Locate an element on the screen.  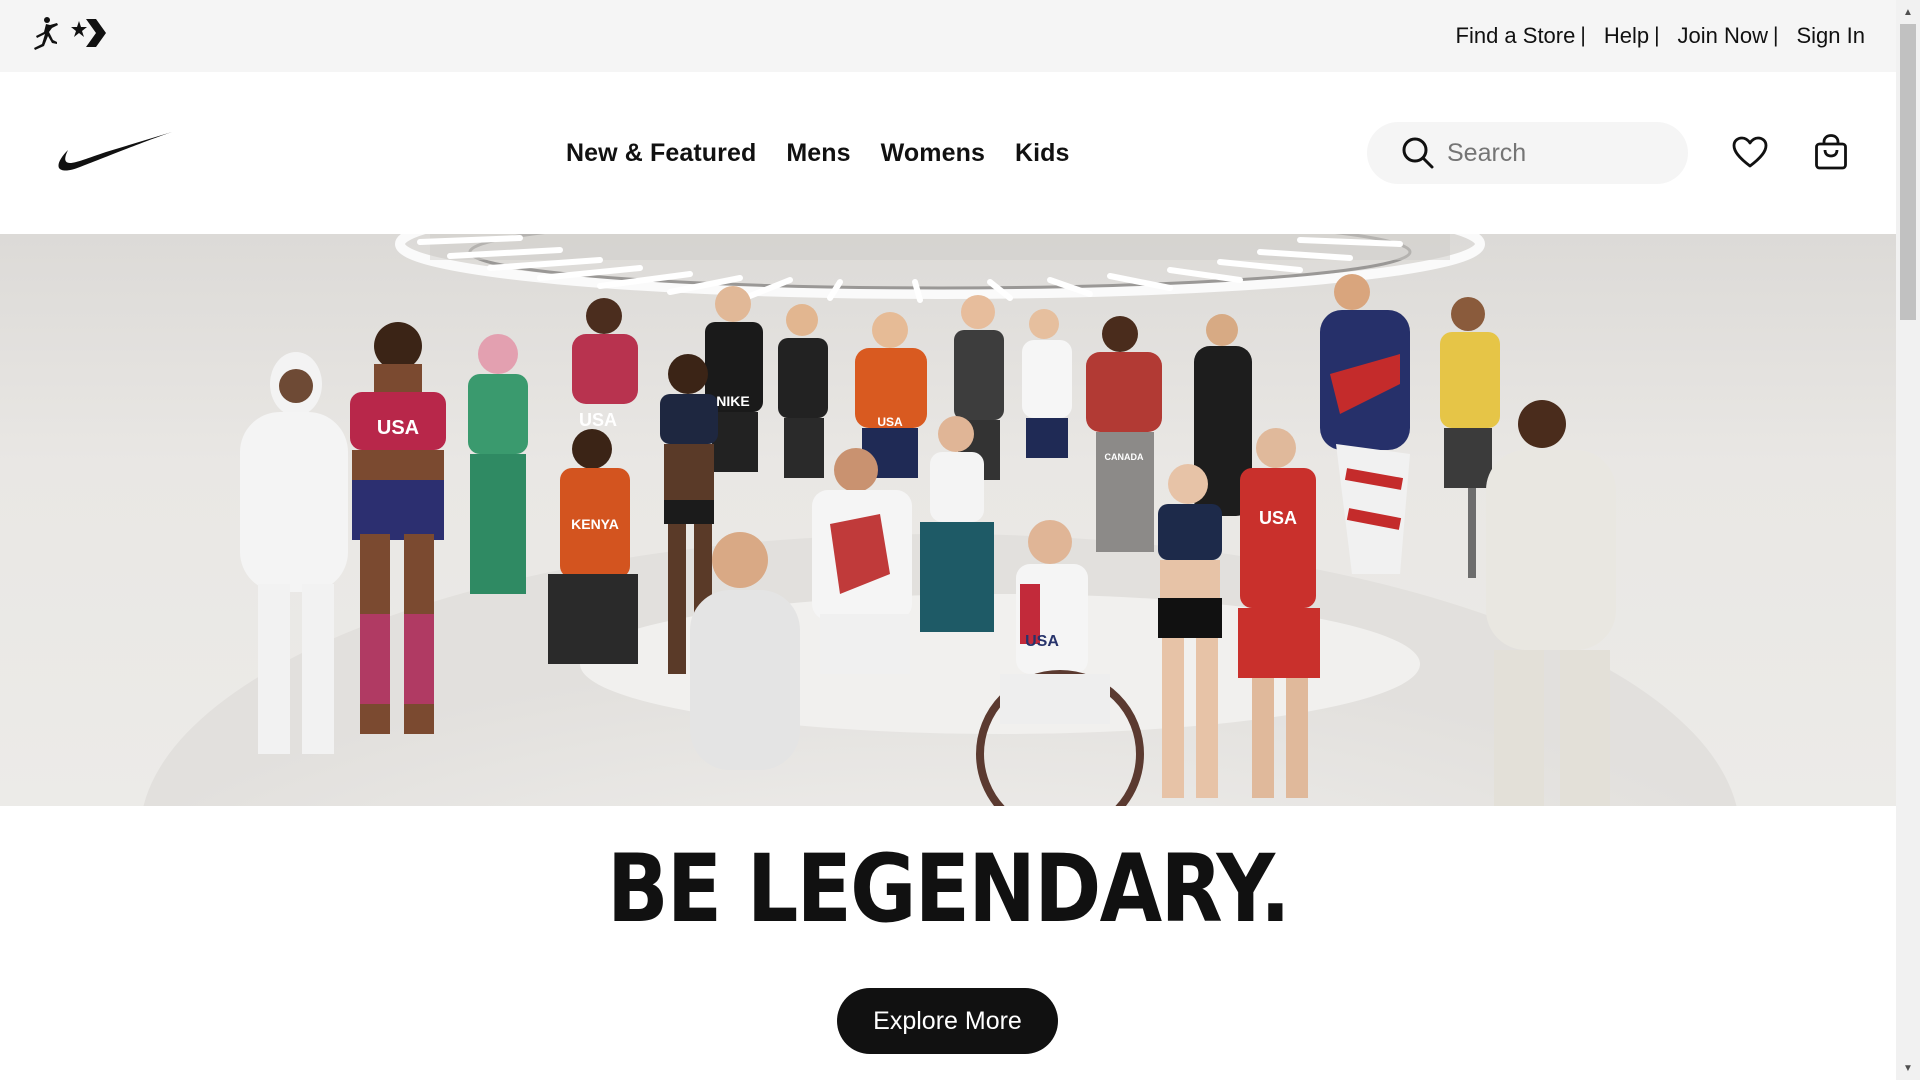
search-input is located at coordinates (1567, 153).